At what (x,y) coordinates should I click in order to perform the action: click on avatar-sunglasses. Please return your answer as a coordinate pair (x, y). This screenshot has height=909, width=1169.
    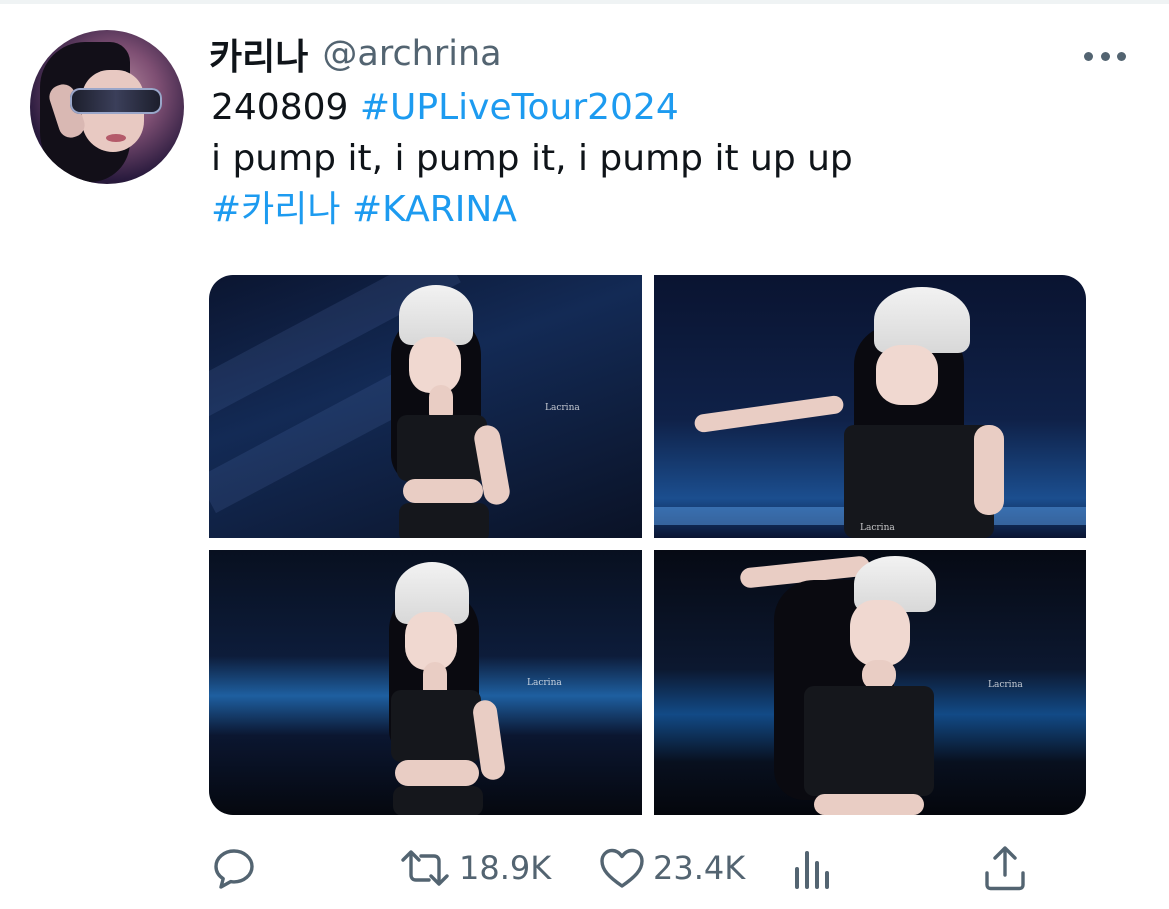
    Looking at the image, I should click on (116, 101).